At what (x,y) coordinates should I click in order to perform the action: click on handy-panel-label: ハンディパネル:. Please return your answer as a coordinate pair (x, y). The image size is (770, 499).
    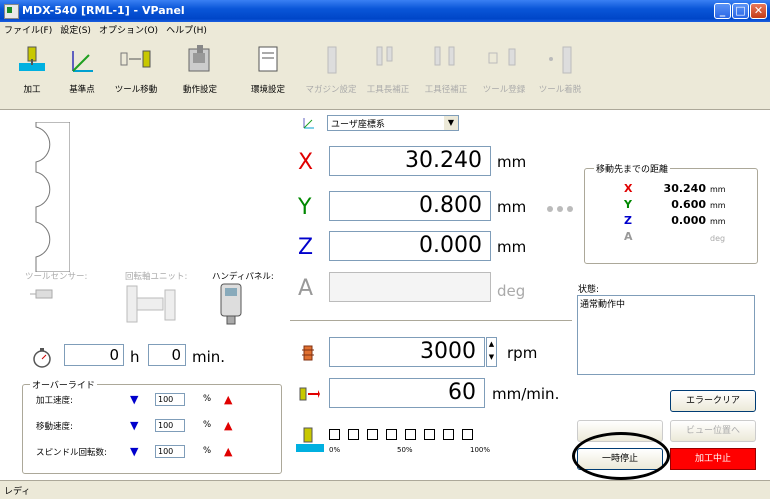
    Looking at the image, I should click on (243, 277).